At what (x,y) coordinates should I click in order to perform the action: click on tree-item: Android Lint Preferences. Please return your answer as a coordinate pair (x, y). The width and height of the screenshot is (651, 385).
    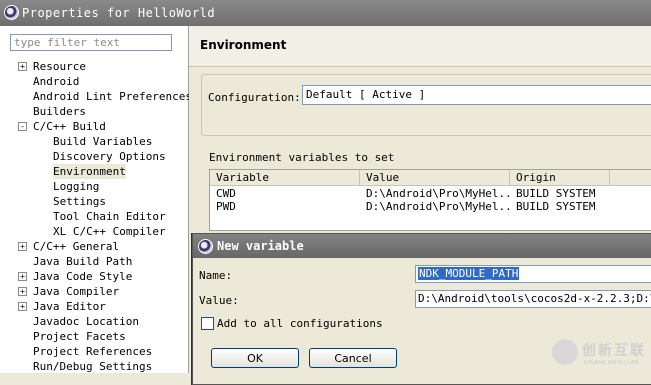
    Looking at the image, I should click on (112, 96).